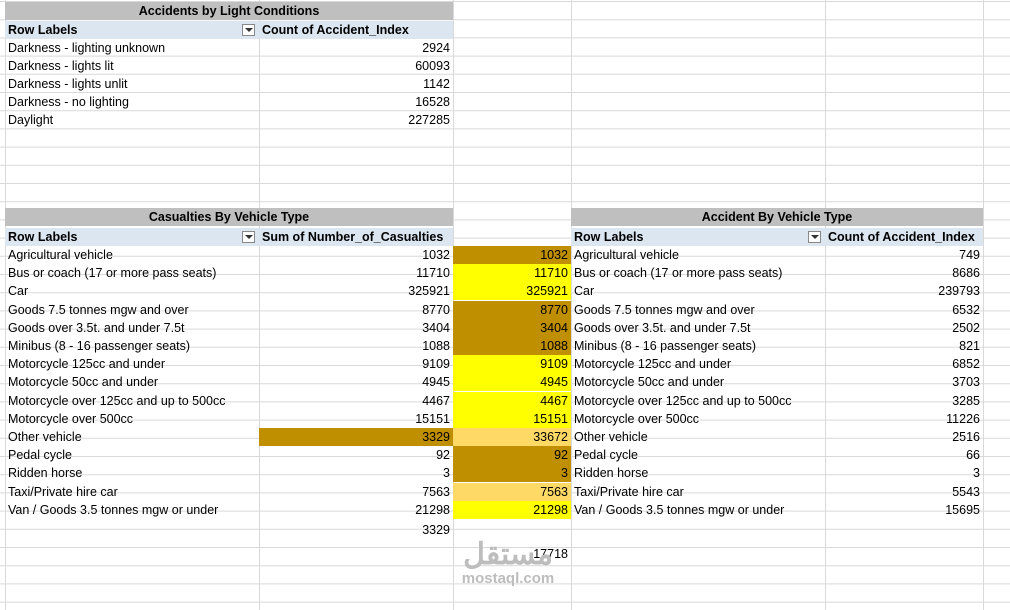 The height and width of the screenshot is (610, 1010). What do you see at coordinates (356, 419) in the screenshot?
I see `casualties-row-value: 15151` at bounding box center [356, 419].